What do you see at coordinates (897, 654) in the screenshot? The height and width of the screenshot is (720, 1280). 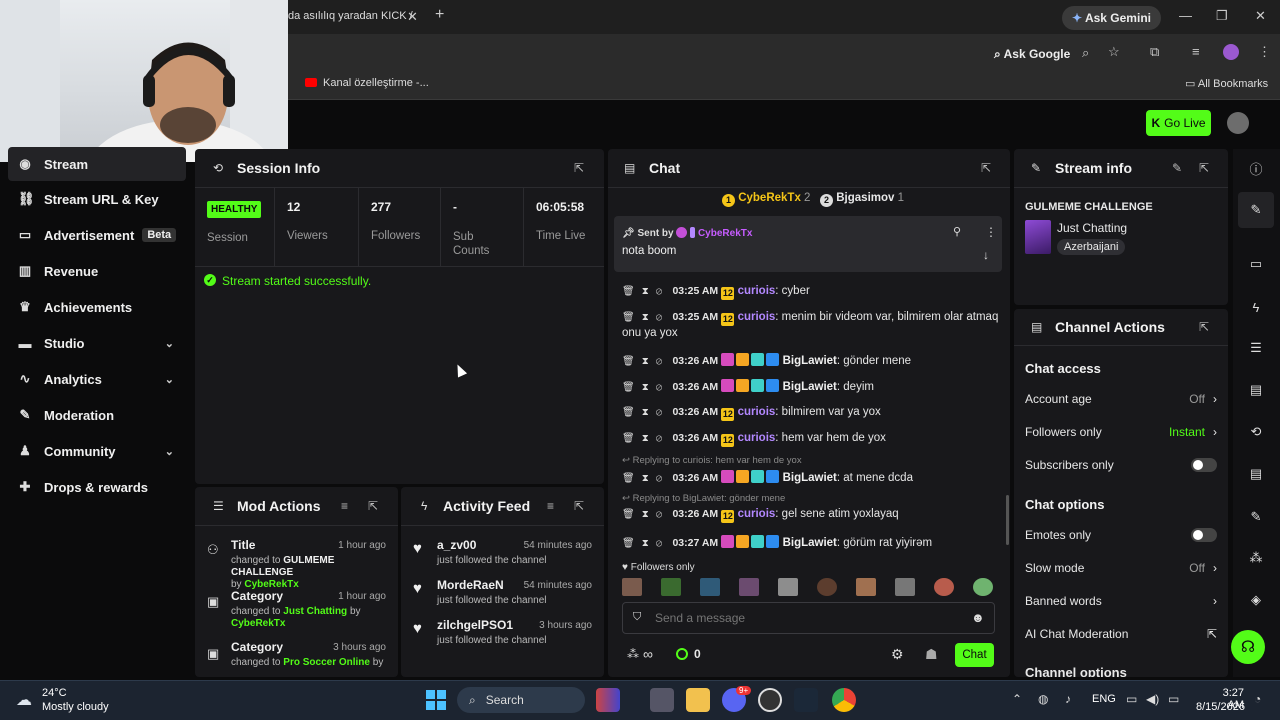 I see `gear-icon: ⚙` at bounding box center [897, 654].